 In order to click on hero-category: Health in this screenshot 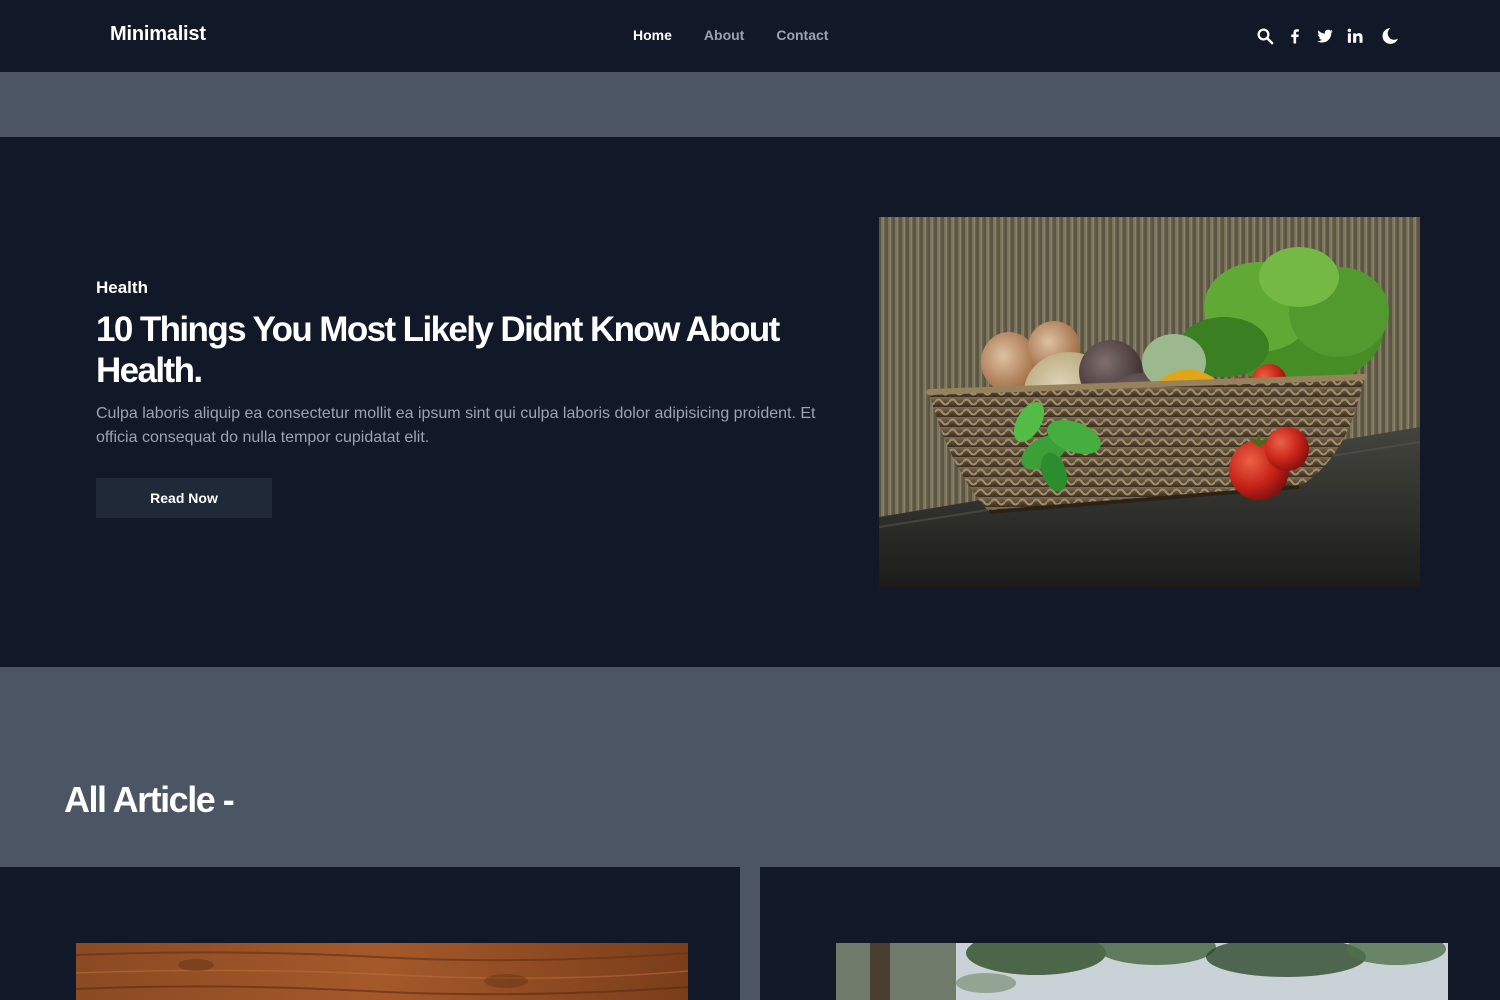, I will do `click(122, 288)`.